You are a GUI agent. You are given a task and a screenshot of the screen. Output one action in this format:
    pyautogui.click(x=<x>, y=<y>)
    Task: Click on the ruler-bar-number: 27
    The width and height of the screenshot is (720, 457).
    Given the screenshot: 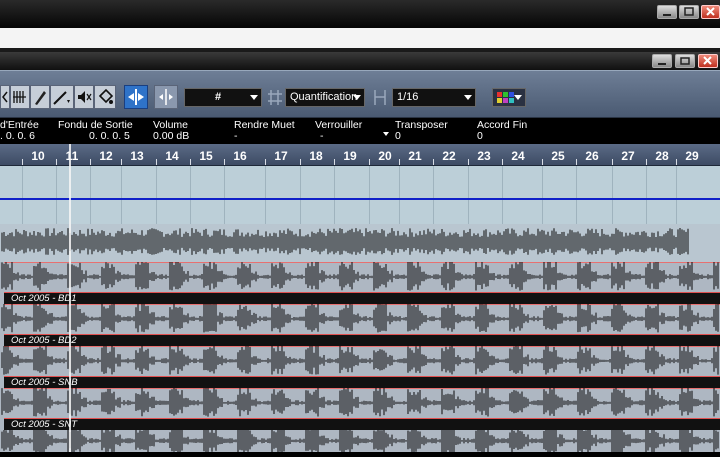 What is the action you would take?
    pyautogui.click(x=628, y=156)
    